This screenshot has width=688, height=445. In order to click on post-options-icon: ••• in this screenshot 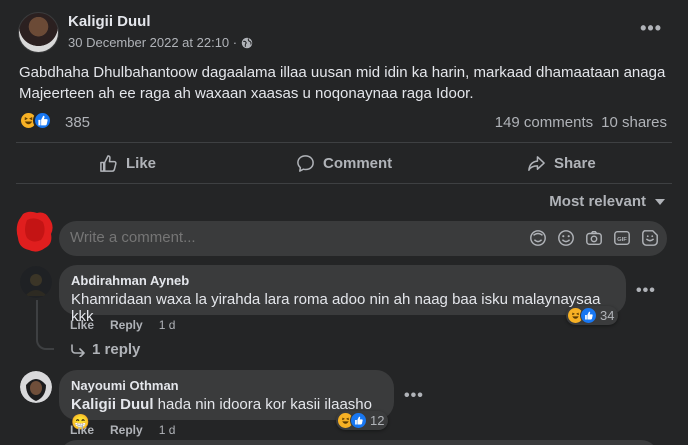, I will do `click(651, 28)`.